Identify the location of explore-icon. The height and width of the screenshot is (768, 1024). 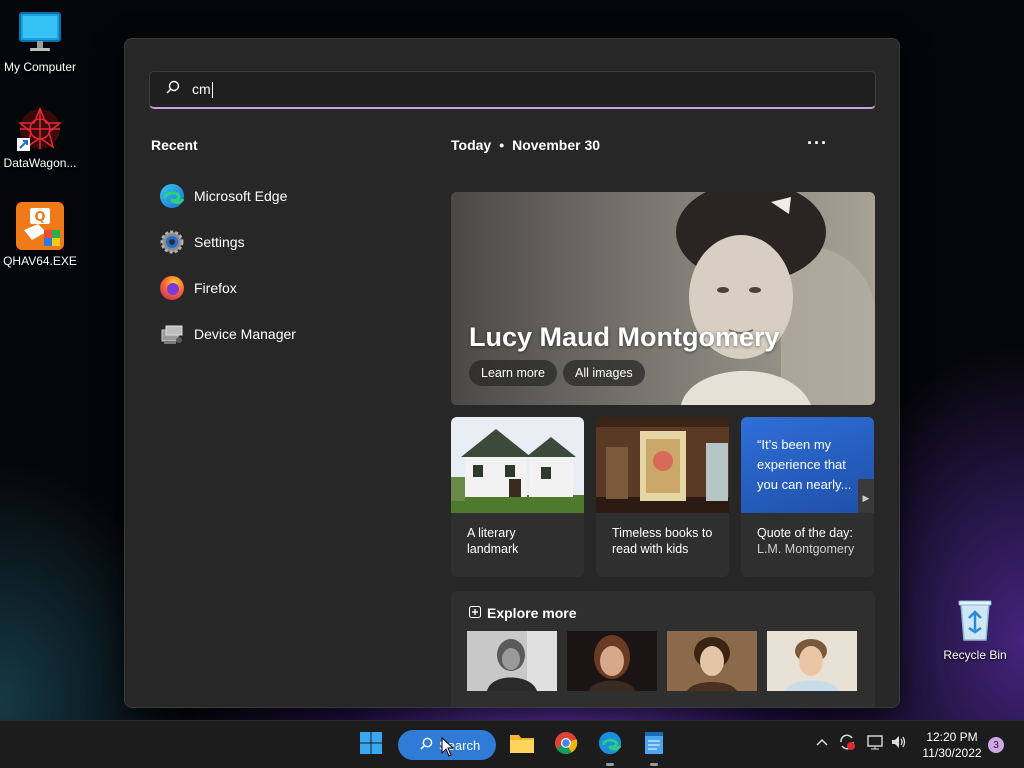
(475, 613).